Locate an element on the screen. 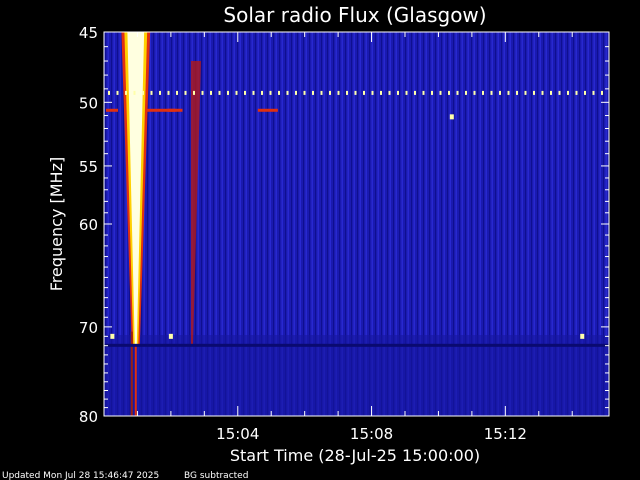 Image resolution: width=640 pixels, height=480 pixels. lower-band-background is located at coordinates (356, 375).